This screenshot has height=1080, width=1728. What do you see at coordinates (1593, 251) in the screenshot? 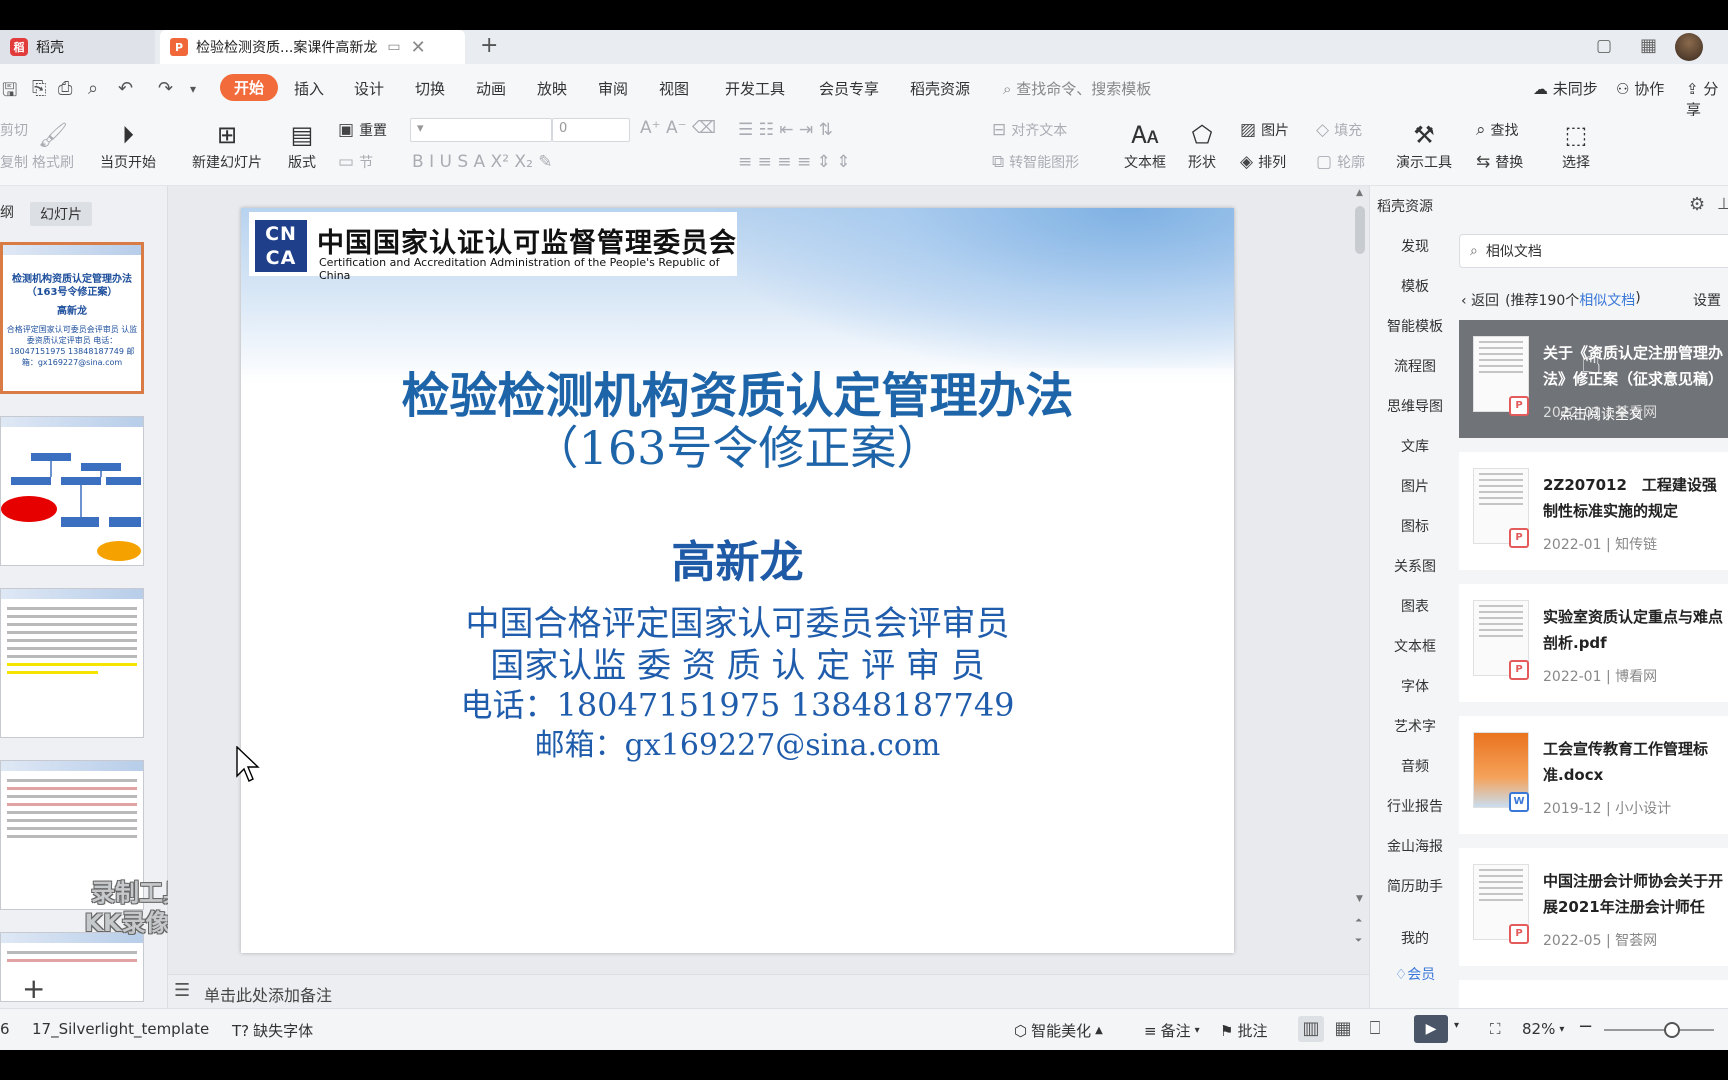
I see `similar-doc-search: ⌕ 相似文档` at bounding box center [1593, 251].